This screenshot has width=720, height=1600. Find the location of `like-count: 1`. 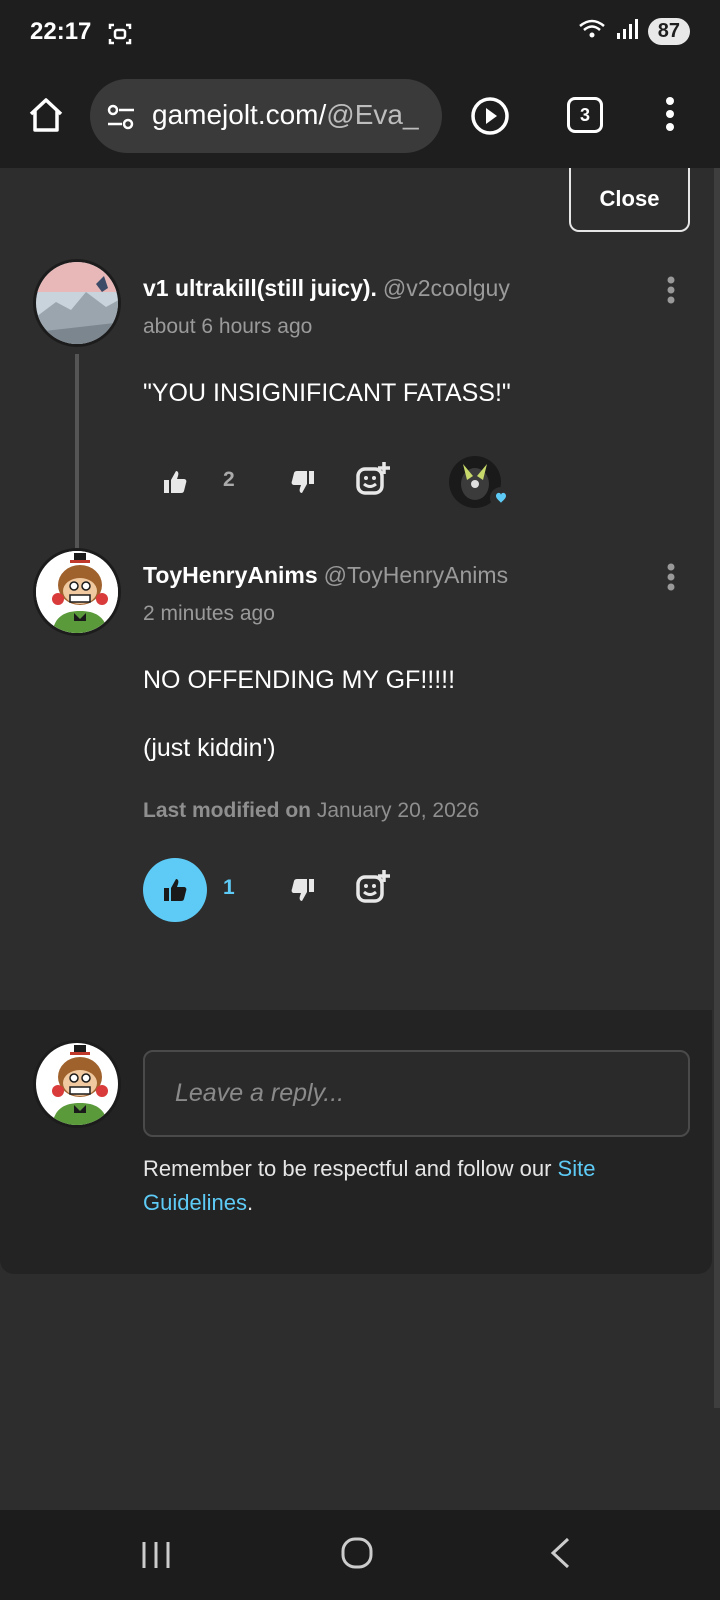

like-count: 1 is located at coordinates (229, 887).